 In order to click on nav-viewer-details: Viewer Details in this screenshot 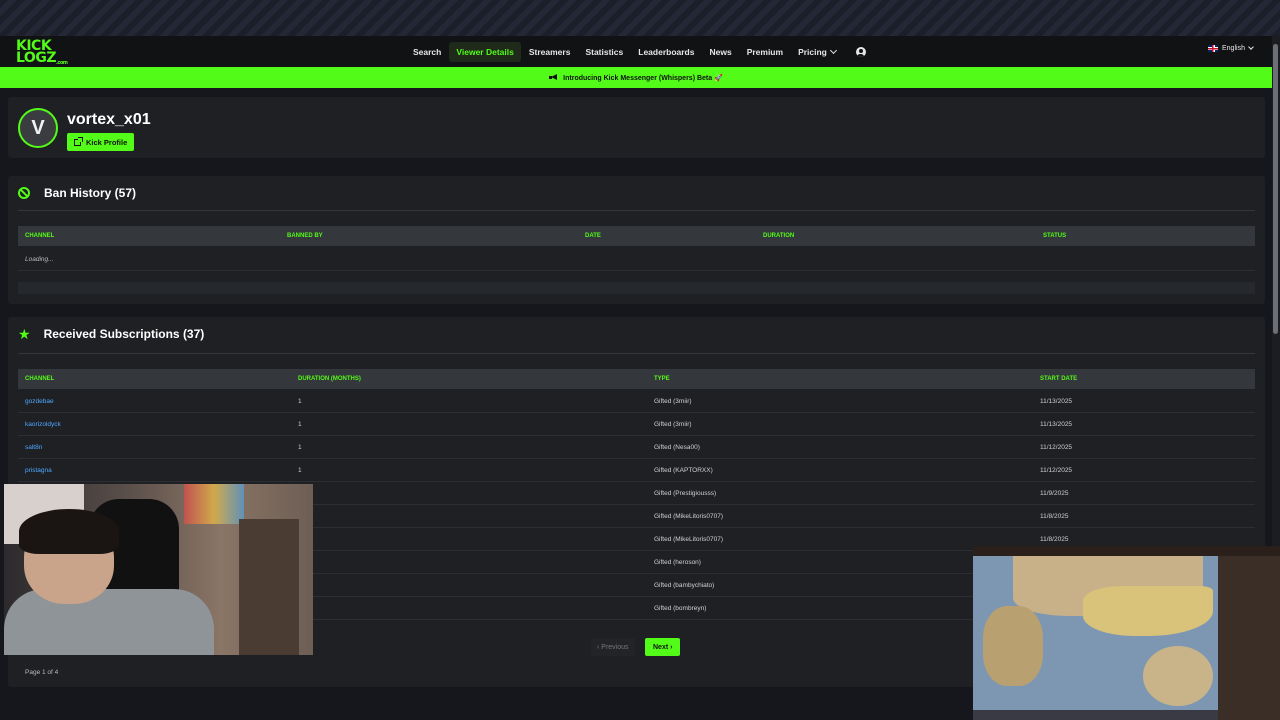, I will do `click(485, 52)`.